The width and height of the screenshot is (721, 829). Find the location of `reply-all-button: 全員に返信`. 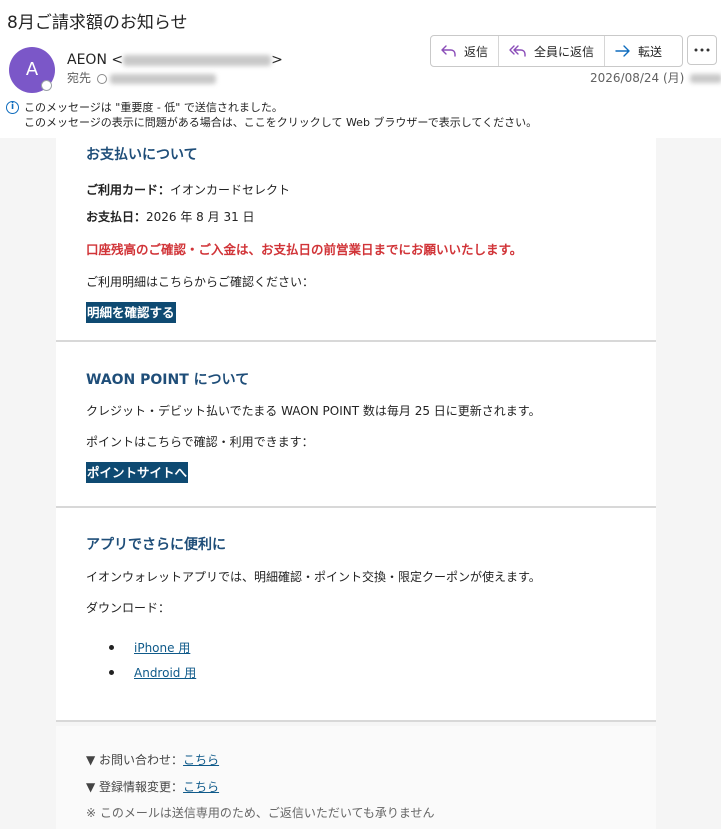

reply-all-button: 全員に返信 is located at coordinates (552, 51).